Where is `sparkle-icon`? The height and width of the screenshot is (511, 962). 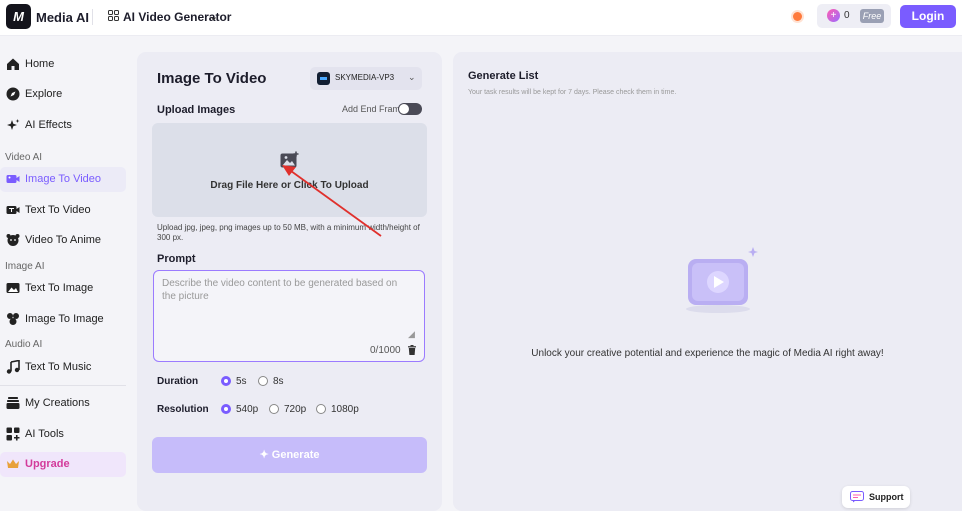
sparkle-icon is located at coordinates (13, 124).